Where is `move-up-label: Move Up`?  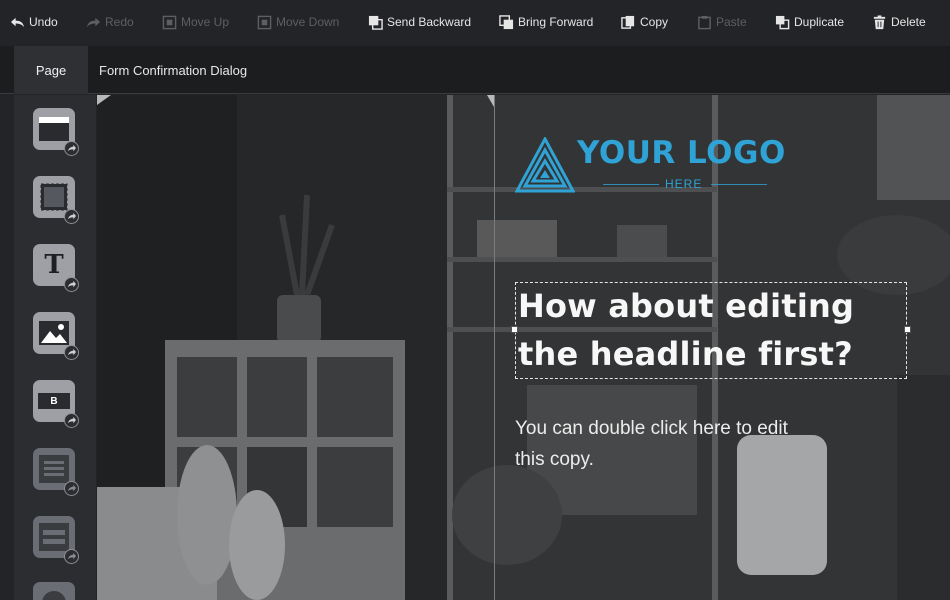 move-up-label: Move Up is located at coordinates (205, 22).